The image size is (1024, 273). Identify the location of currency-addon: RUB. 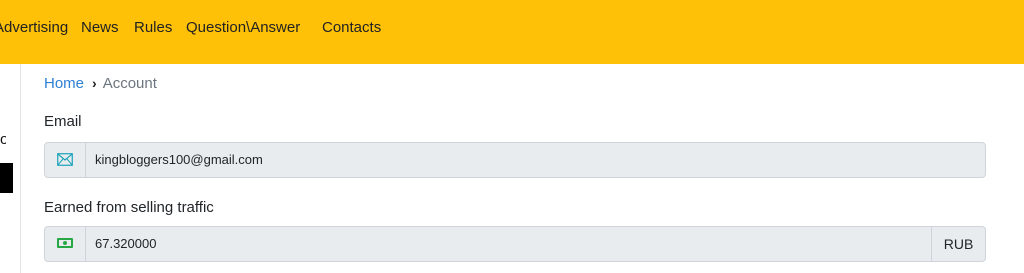
(958, 244).